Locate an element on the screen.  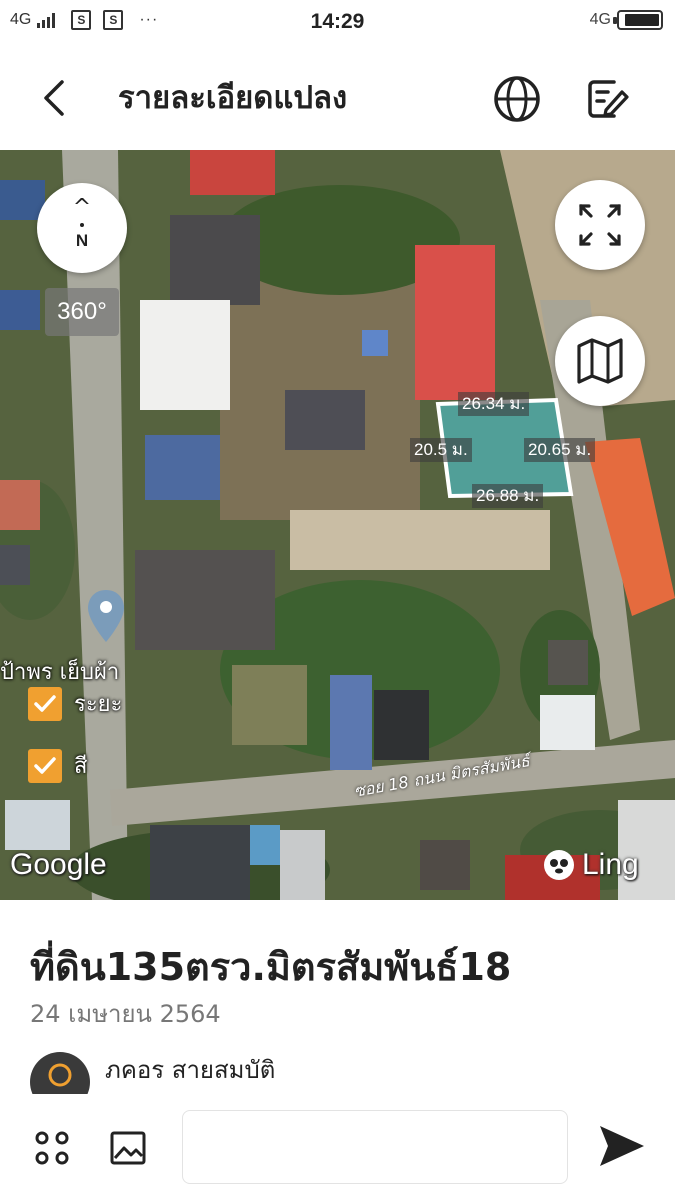
expand-icon is located at coordinates (600, 225).